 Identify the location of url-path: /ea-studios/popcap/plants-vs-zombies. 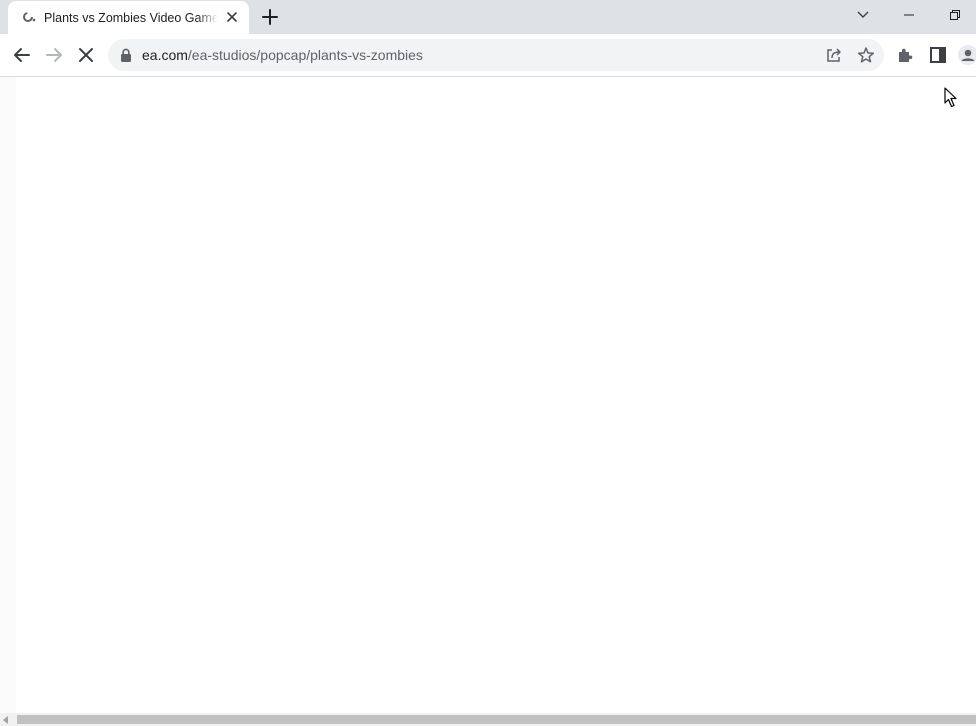
(305, 55).